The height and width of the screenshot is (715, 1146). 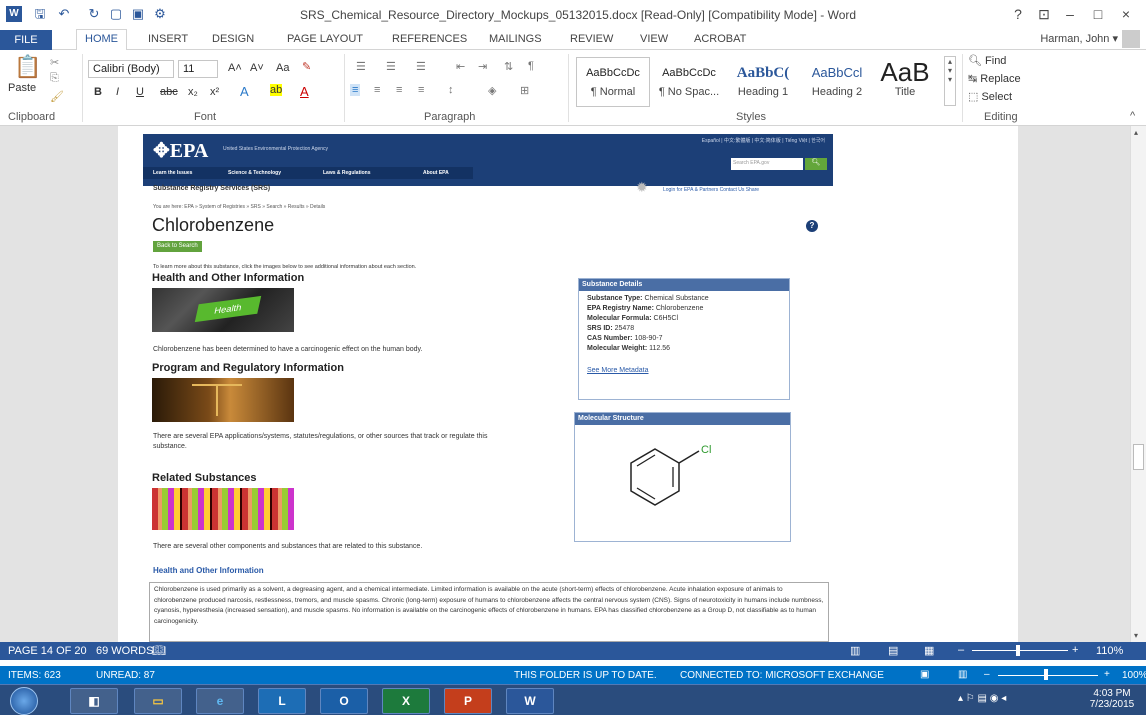 What do you see at coordinates (257, 68) in the screenshot?
I see `shrink-font-button: A˅` at bounding box center [257, 68].